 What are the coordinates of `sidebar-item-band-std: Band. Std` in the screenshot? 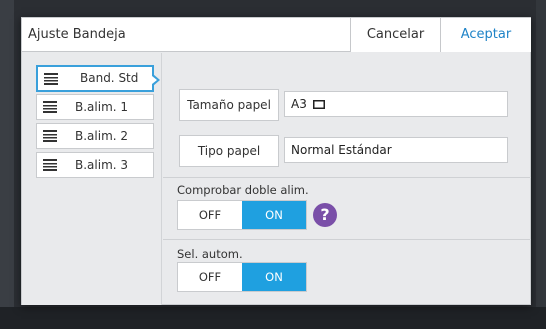 It's located at (98, 78).